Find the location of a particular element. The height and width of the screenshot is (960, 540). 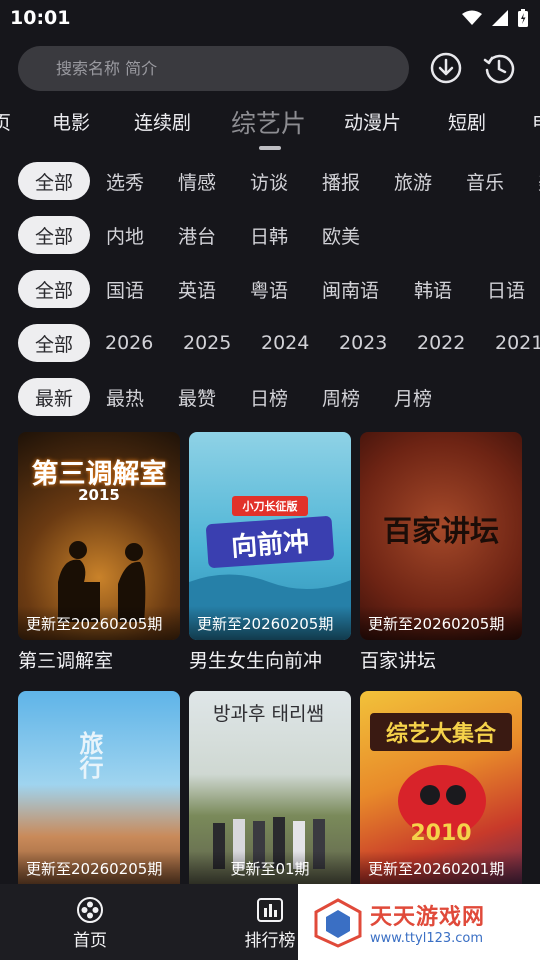

filter-chip: 播报 is located at coordinates (341, 181).